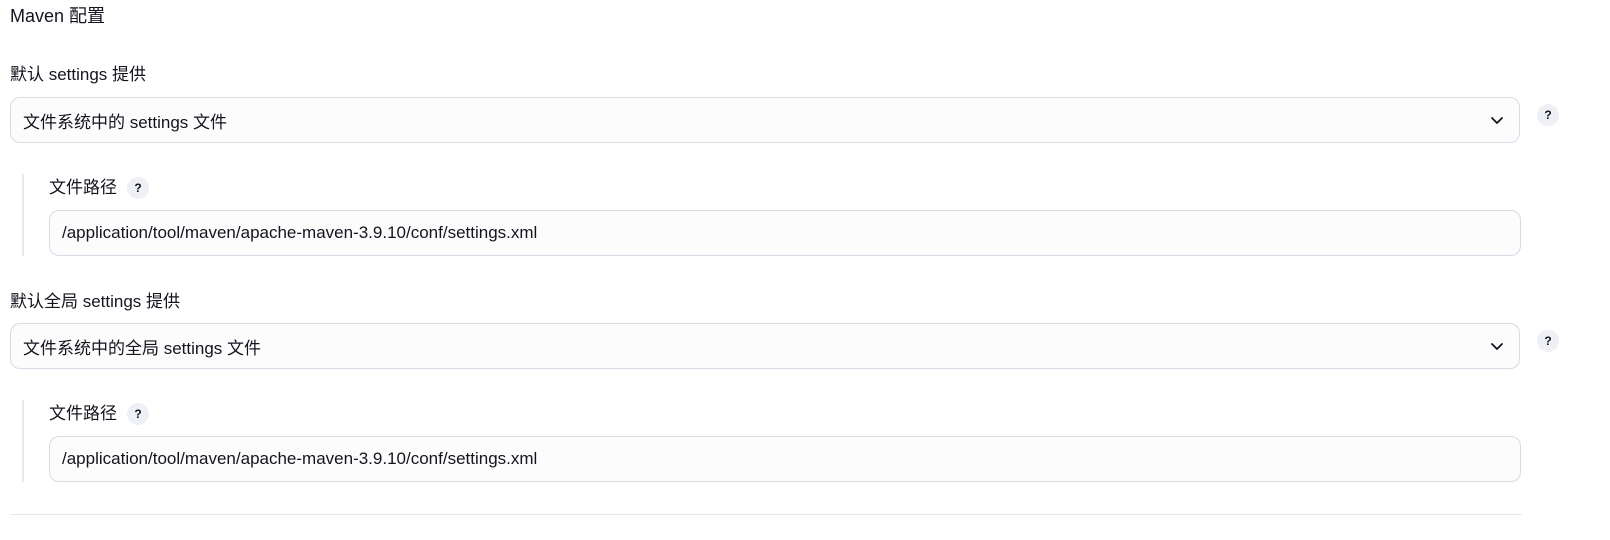 This screenshot has height=540, width=1610. I want to click on section-title: Maven 配置, so click(58, 16).